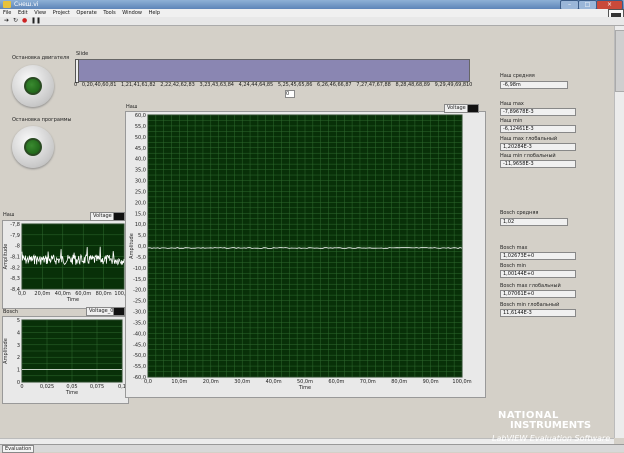 The height and width of the screenshot is (453, 624). I want to click on y-tick-label: 15,0, so click(140, 214).